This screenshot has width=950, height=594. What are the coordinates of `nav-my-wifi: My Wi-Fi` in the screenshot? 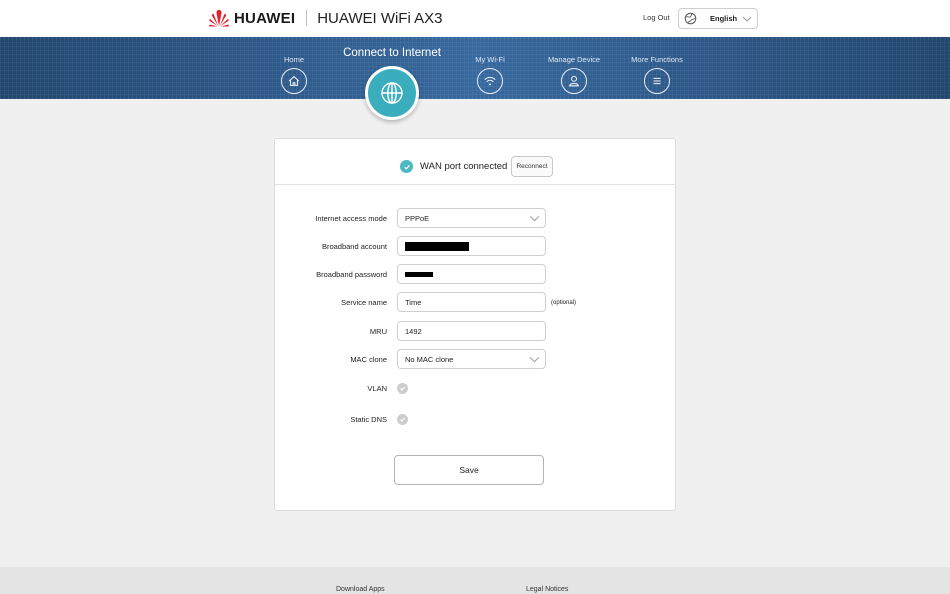 It's located at (490, 74).